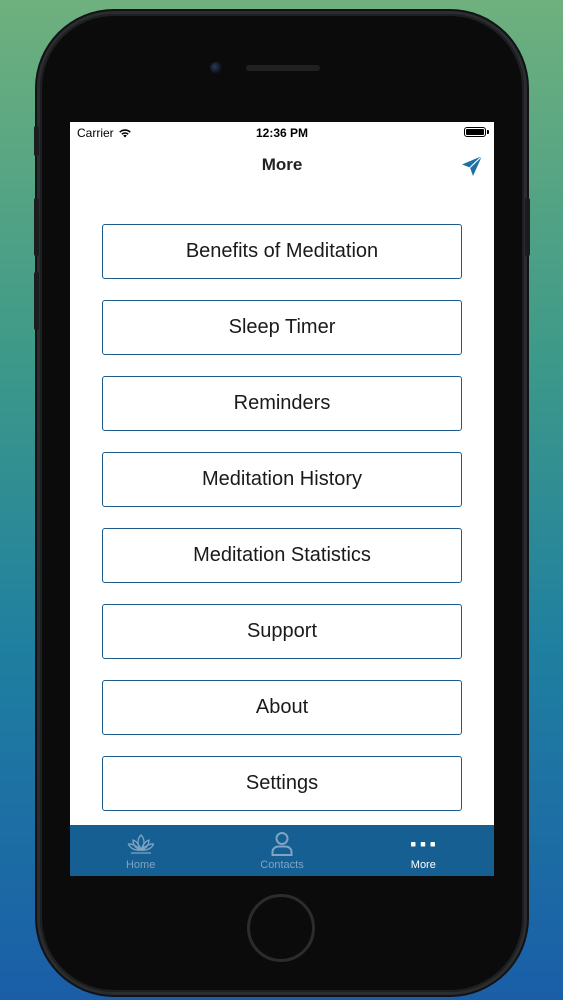  What do you see at coordinates (476, 132) in the screenshot?
I see `battery-icon` at bounding box center [476, 132].